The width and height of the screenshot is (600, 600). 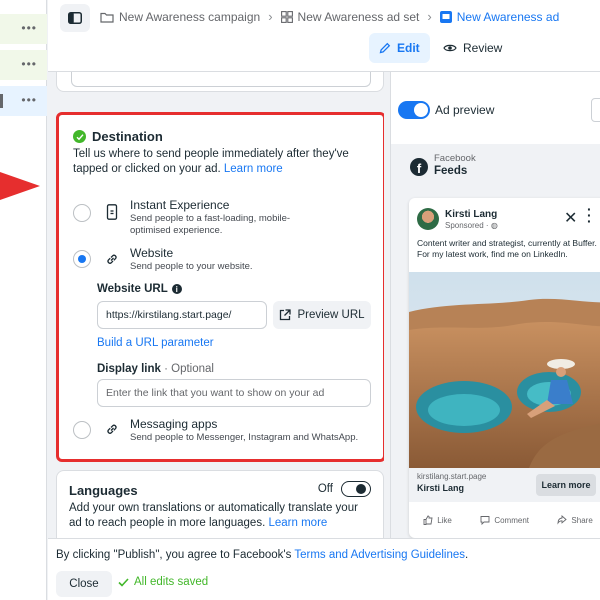 What do you see at coordinates (139, 289) in the screenshot?
I see `website-url-label: Website URL i` at bounding box center [139, 289].